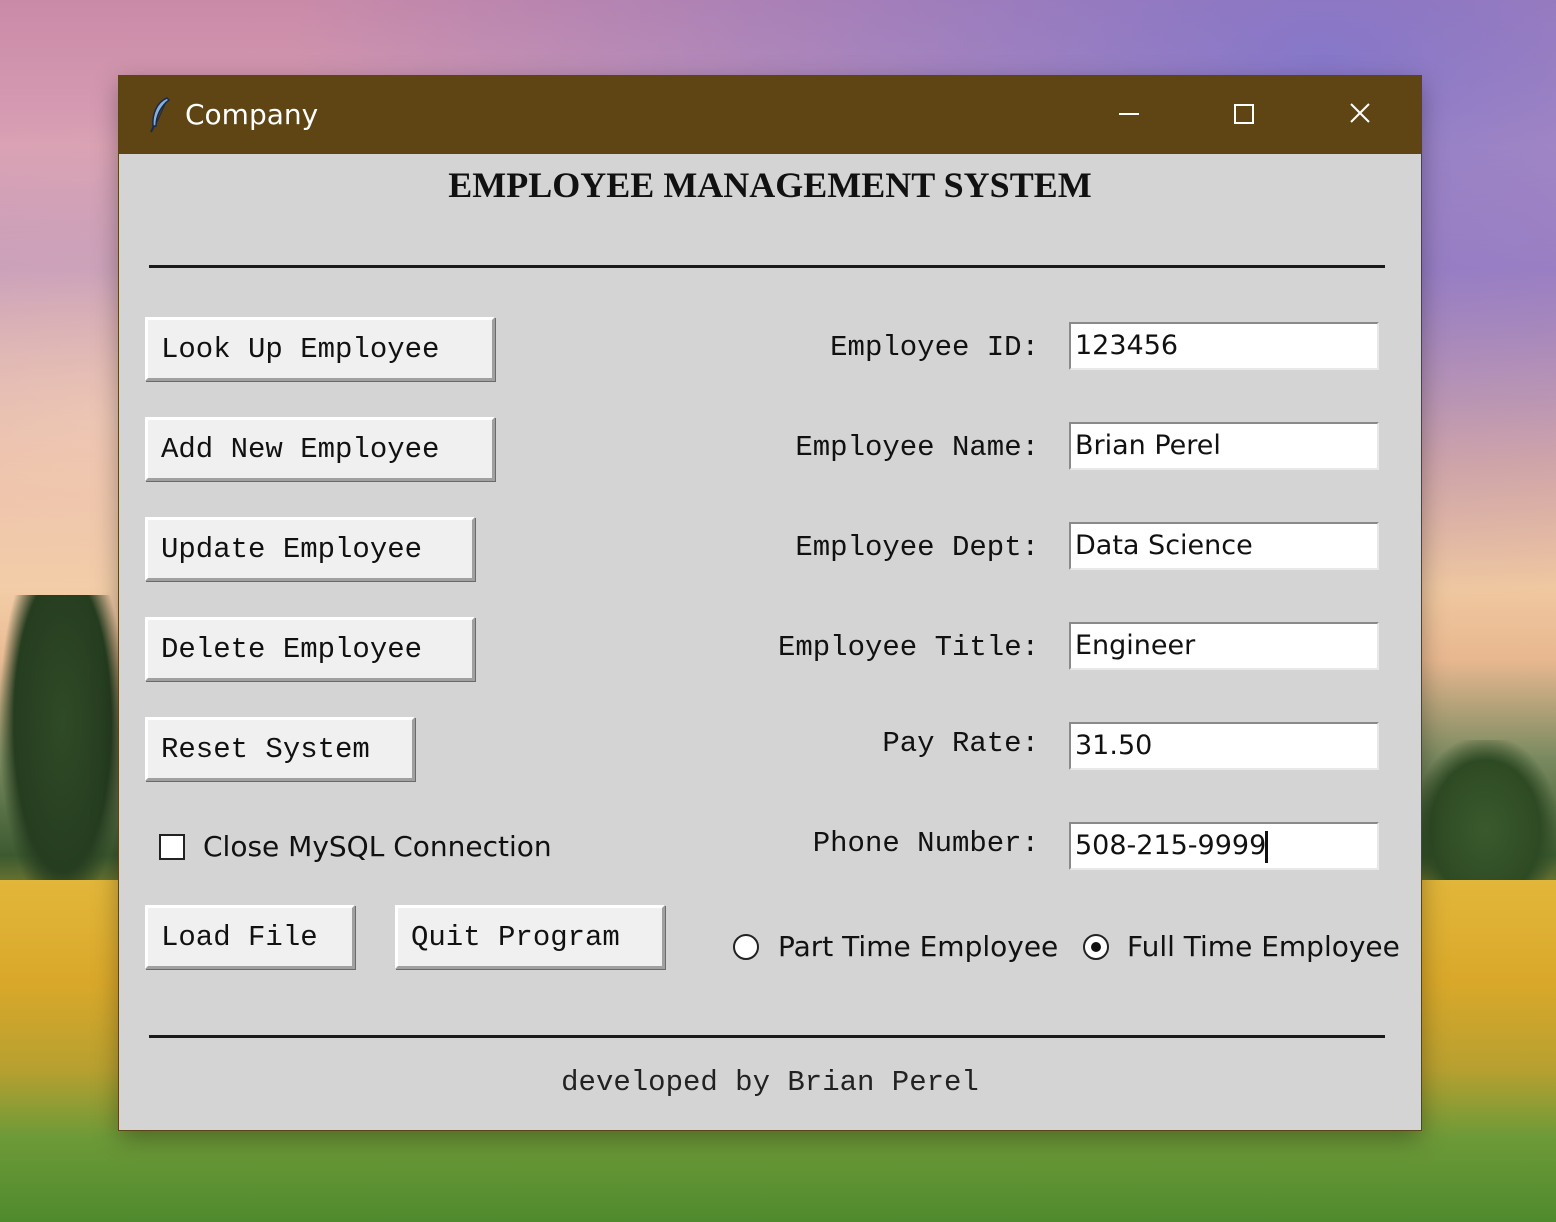 This screenshot has width=1556, height=1222. What do you see at coordinates (908, 647) in the screenshot?
I see `employee-title-label: Employee Title:` at bounding box center [908, 647].